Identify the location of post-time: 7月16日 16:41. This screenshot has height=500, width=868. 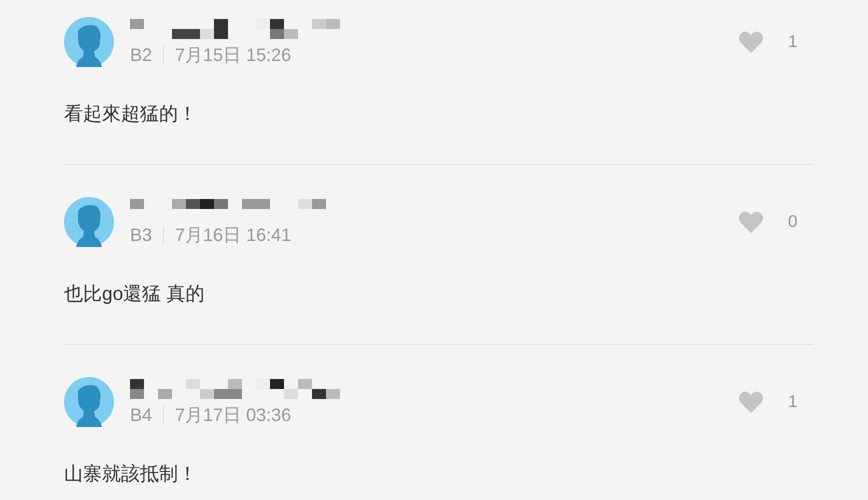
(233, 235).